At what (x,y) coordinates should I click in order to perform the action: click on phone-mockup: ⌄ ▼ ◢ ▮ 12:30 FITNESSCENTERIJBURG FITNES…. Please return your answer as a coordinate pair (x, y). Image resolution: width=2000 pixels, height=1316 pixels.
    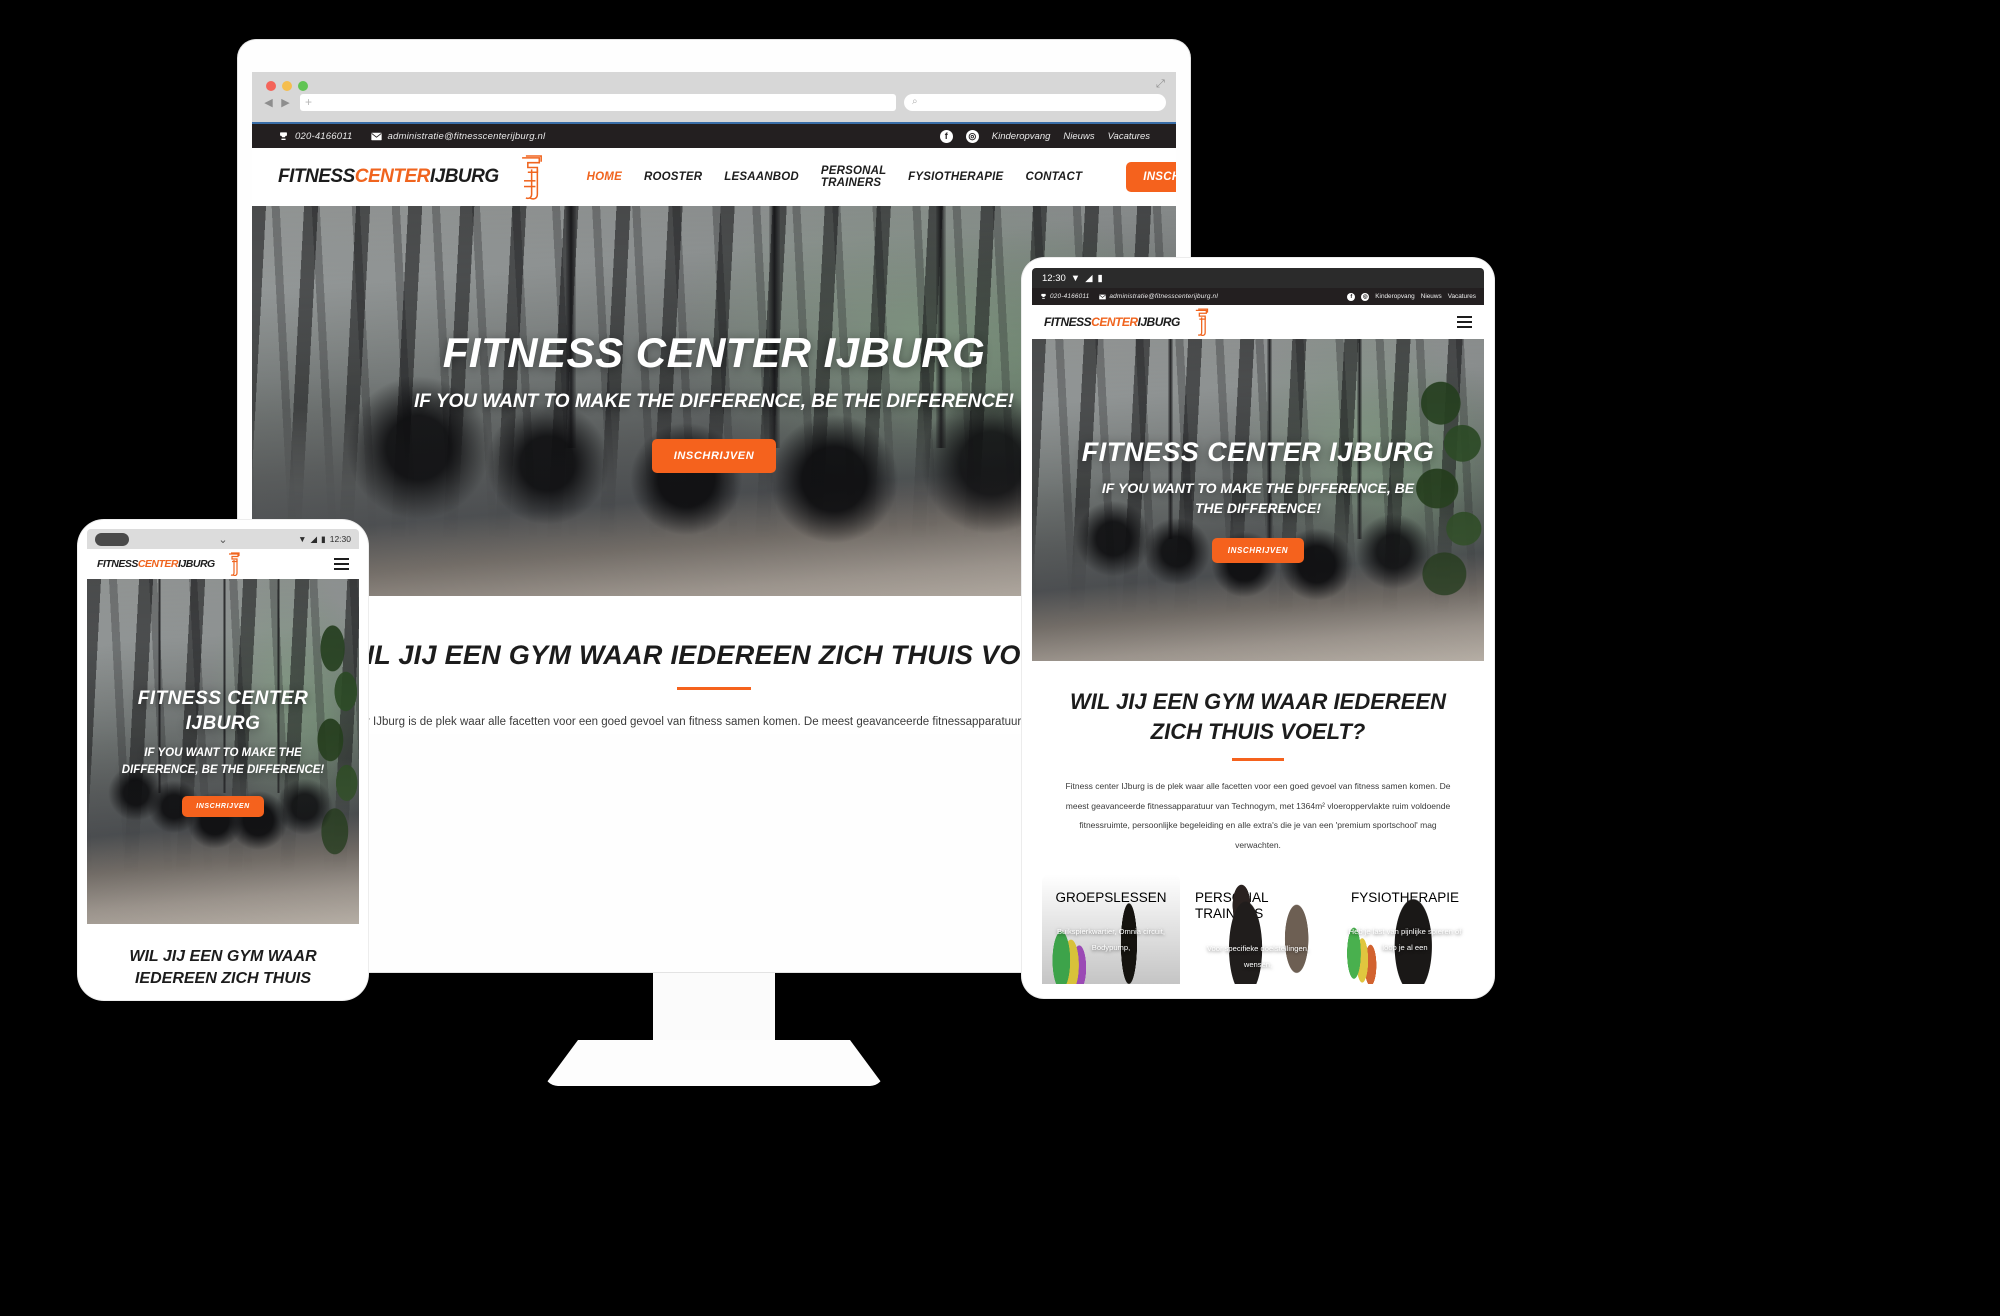
    Looking at the image, I should click on (223, 760).